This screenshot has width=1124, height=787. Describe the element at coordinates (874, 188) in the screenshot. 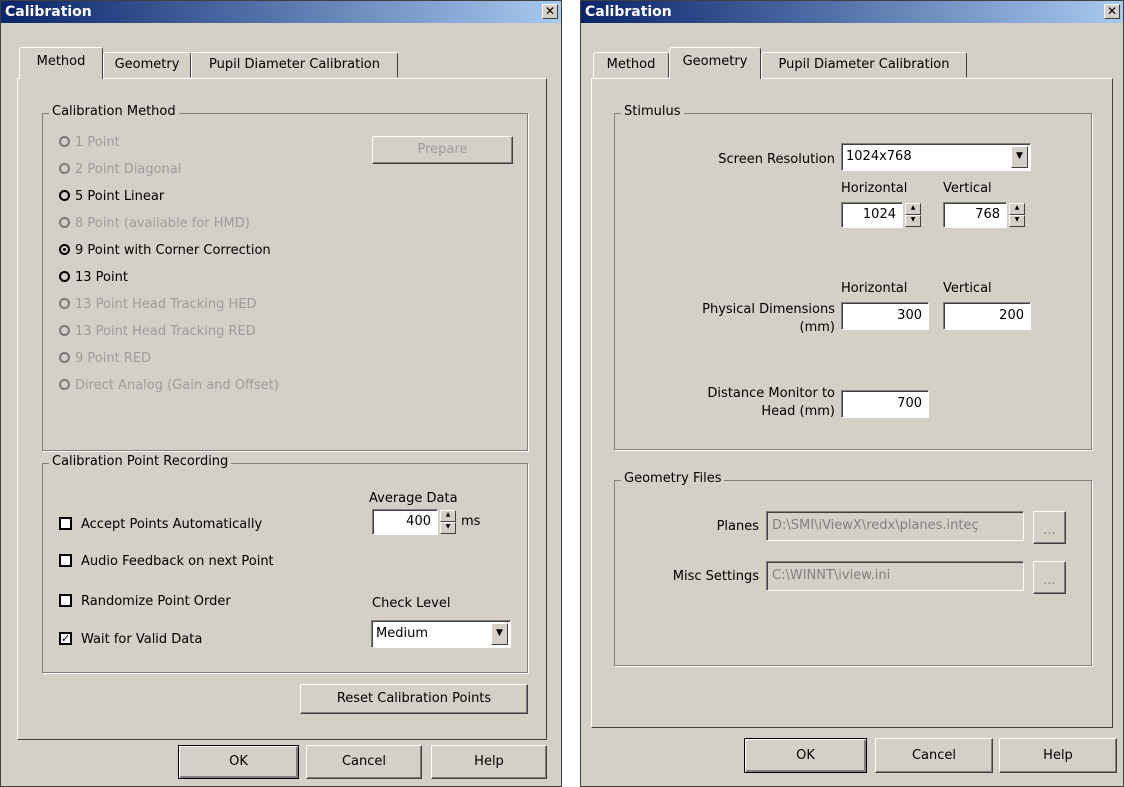

I see `horizontal-label: Horizontal` at that location.